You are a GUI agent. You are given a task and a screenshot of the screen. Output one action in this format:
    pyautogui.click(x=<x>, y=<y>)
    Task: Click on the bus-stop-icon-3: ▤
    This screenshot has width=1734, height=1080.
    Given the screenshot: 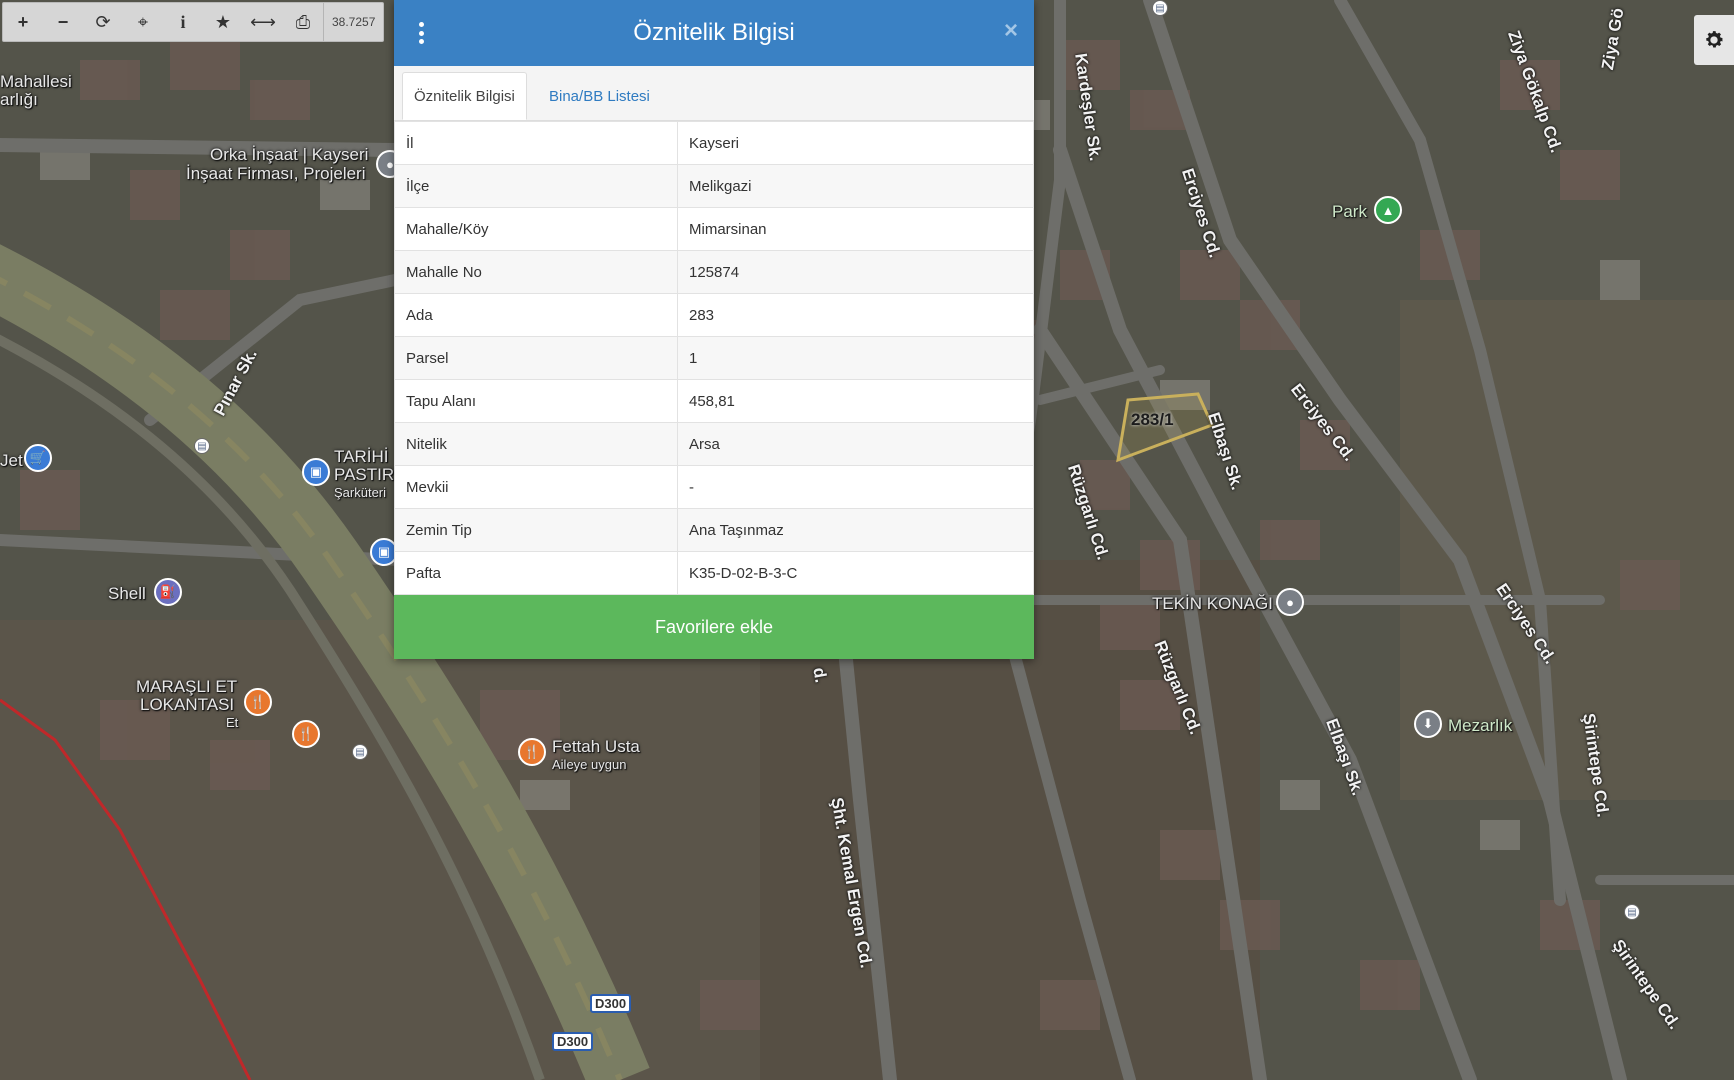 What is the action you would take?
    pyautogui.click(x=1160, y=8)
    